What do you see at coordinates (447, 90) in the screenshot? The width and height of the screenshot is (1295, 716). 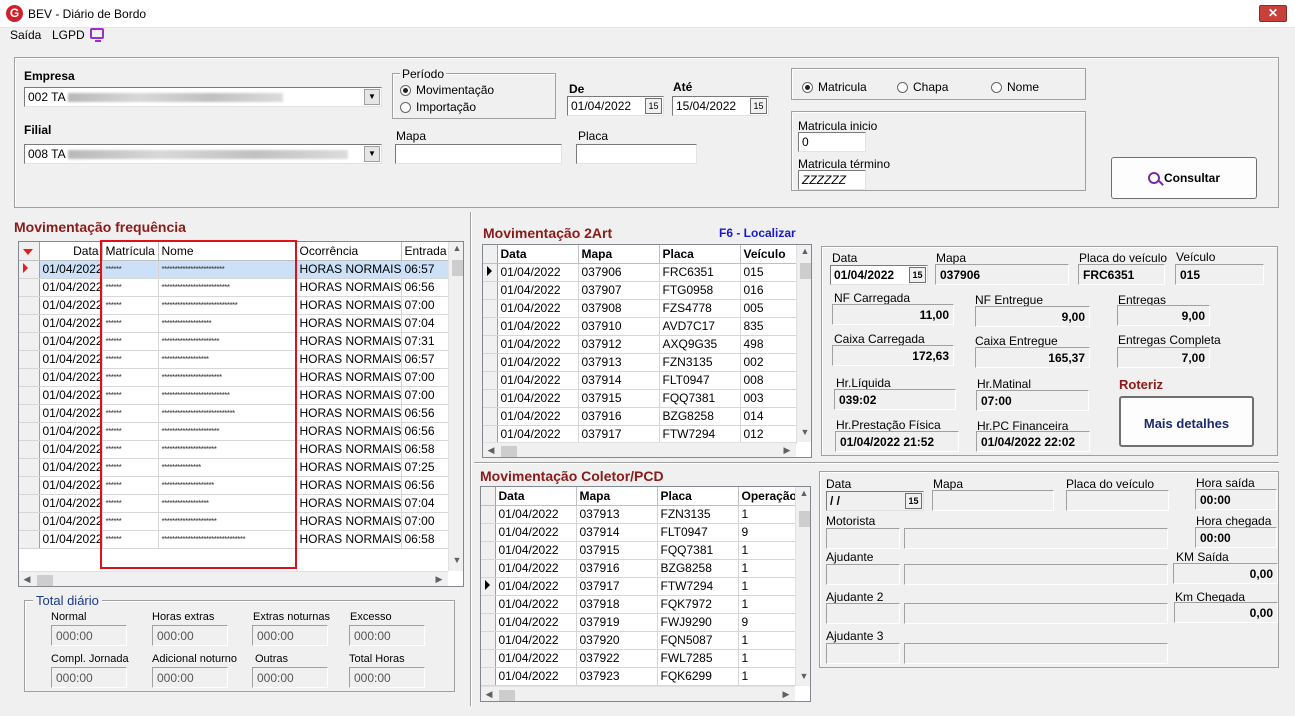 I see `radio-movimentacao: Movimentação` at bounding box center [447, 90].